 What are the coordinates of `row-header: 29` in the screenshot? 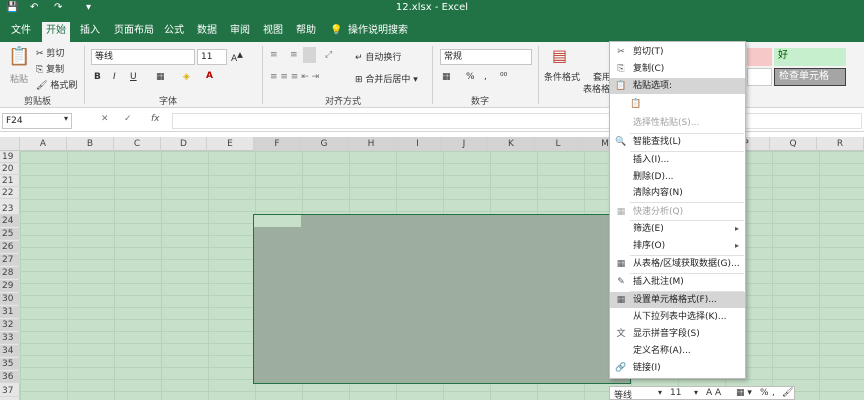 It's located at (10, 286).